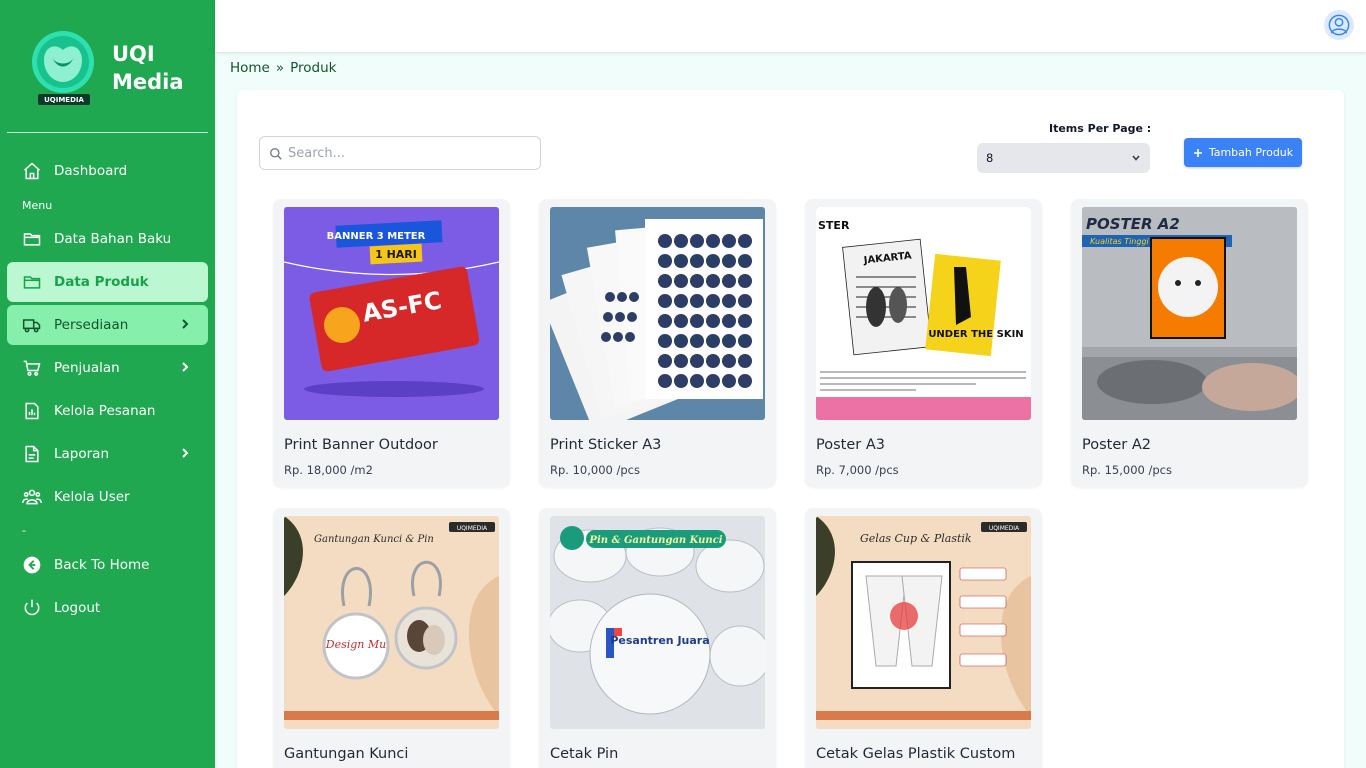  Describe the element at coordinates (107, 132) in the screenshot. I see `divider` at that location.